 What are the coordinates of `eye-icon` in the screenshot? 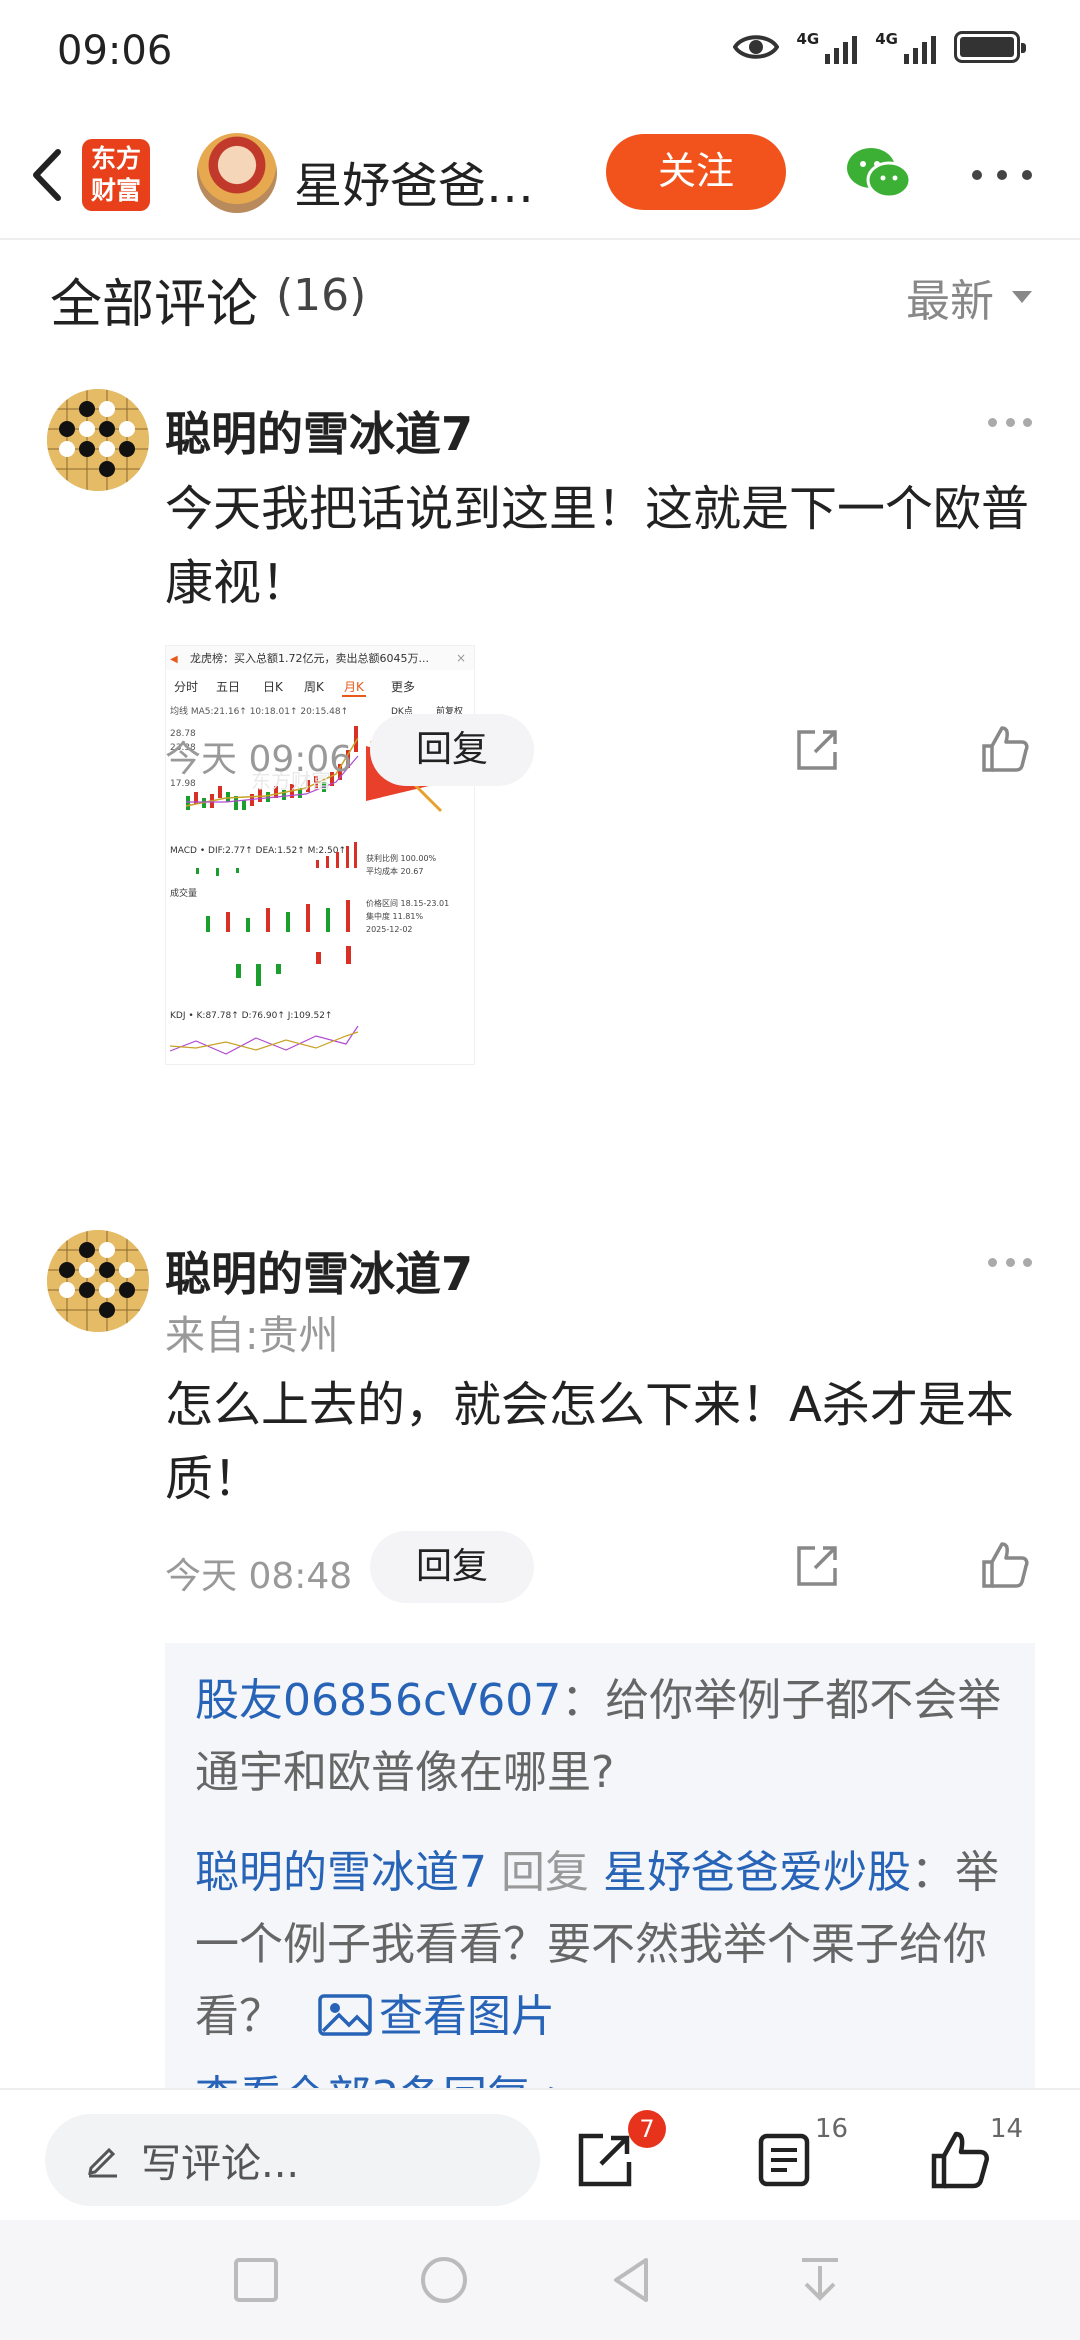 It's located at (755, 47).